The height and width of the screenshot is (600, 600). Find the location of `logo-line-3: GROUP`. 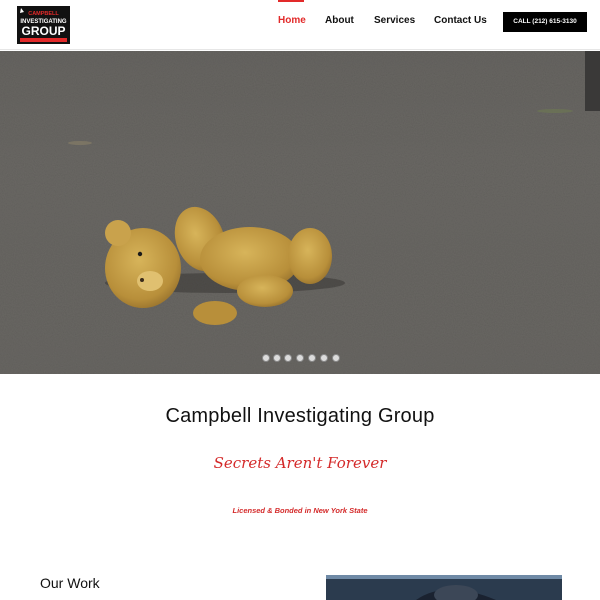

logo-line-3: GROUP is located at coordinates (43, 31).